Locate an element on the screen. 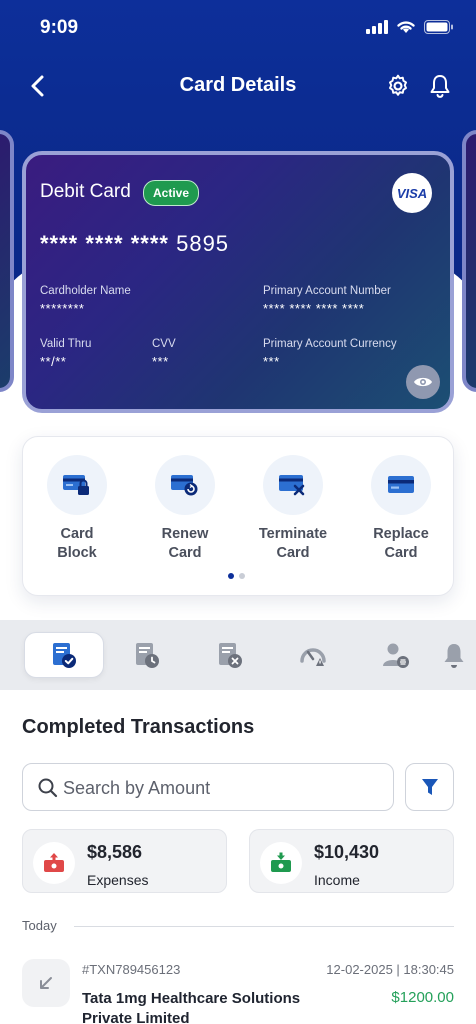 The image size is (476, 1024). filter-icon is located at coordinates (429, 787).